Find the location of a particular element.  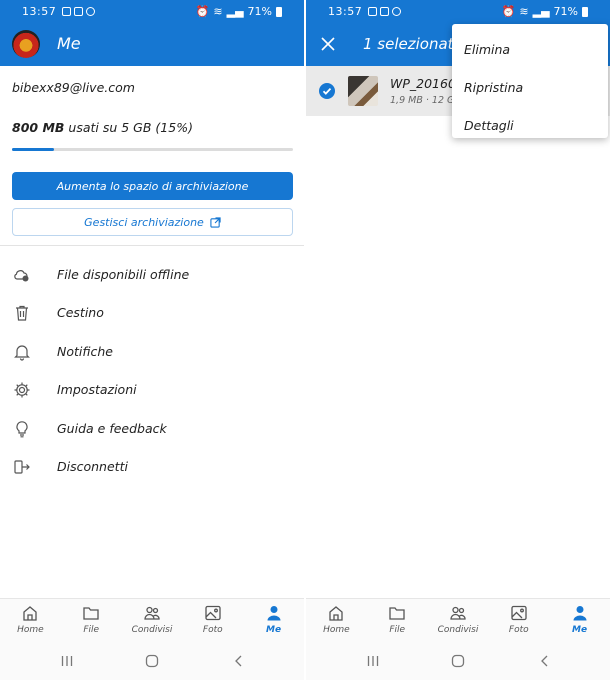

menu-label: Impostazioni is located at coordinates (97, 390).